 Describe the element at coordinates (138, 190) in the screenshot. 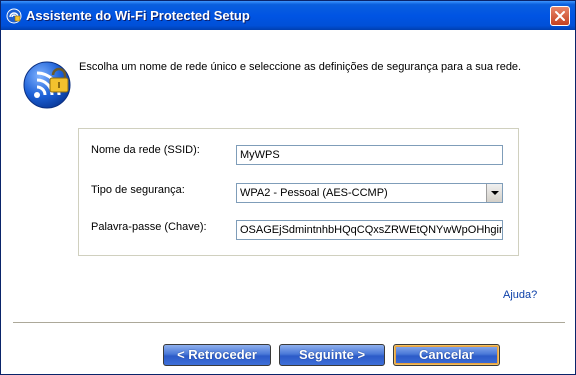

I see `security-type-label: Tipo de segurança:` at that location.